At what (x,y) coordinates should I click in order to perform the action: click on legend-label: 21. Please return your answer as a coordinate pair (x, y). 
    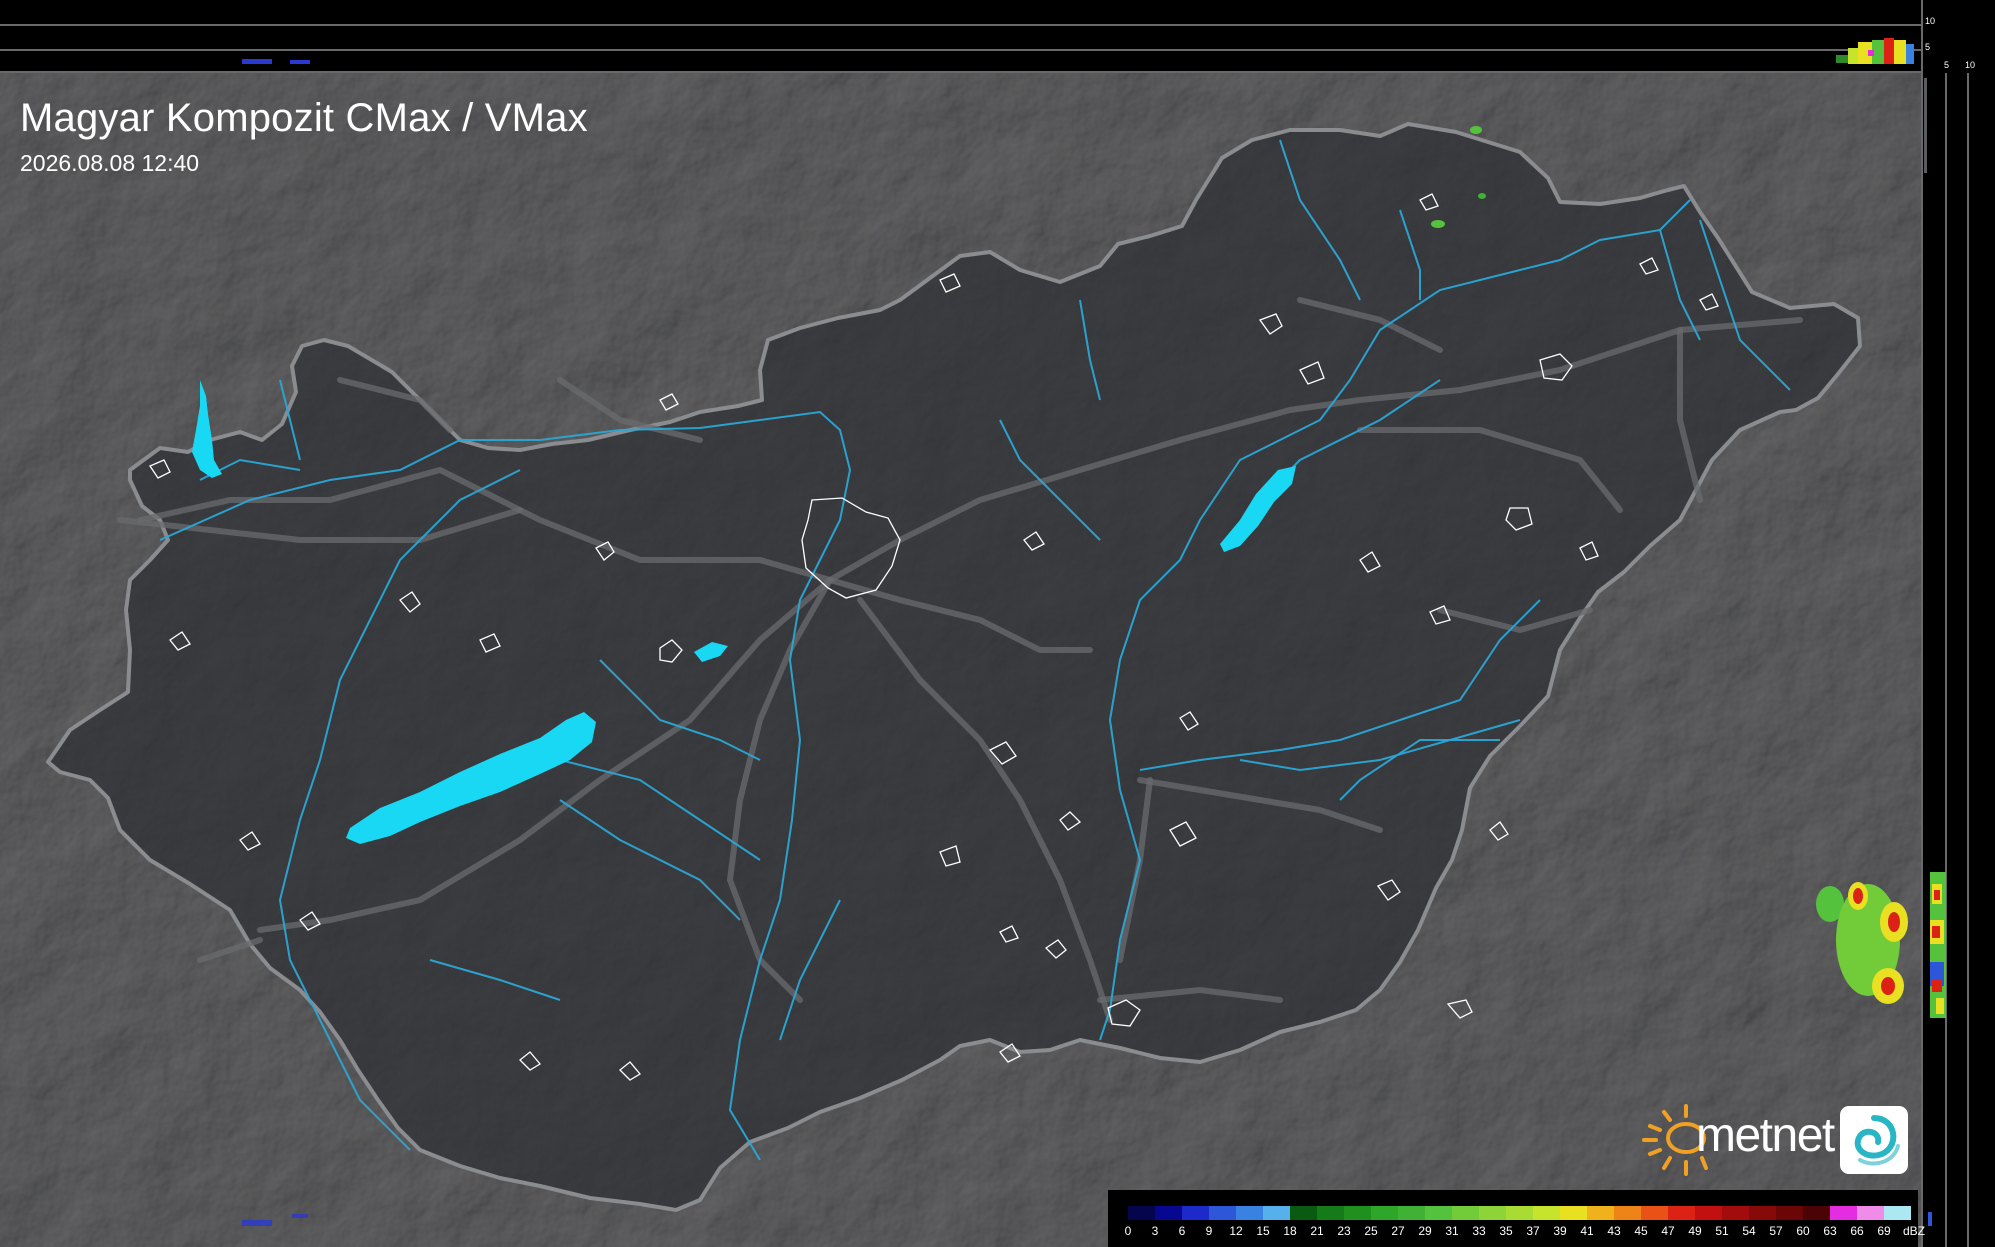
    Looking at the image, I should click on (1317, 1231).